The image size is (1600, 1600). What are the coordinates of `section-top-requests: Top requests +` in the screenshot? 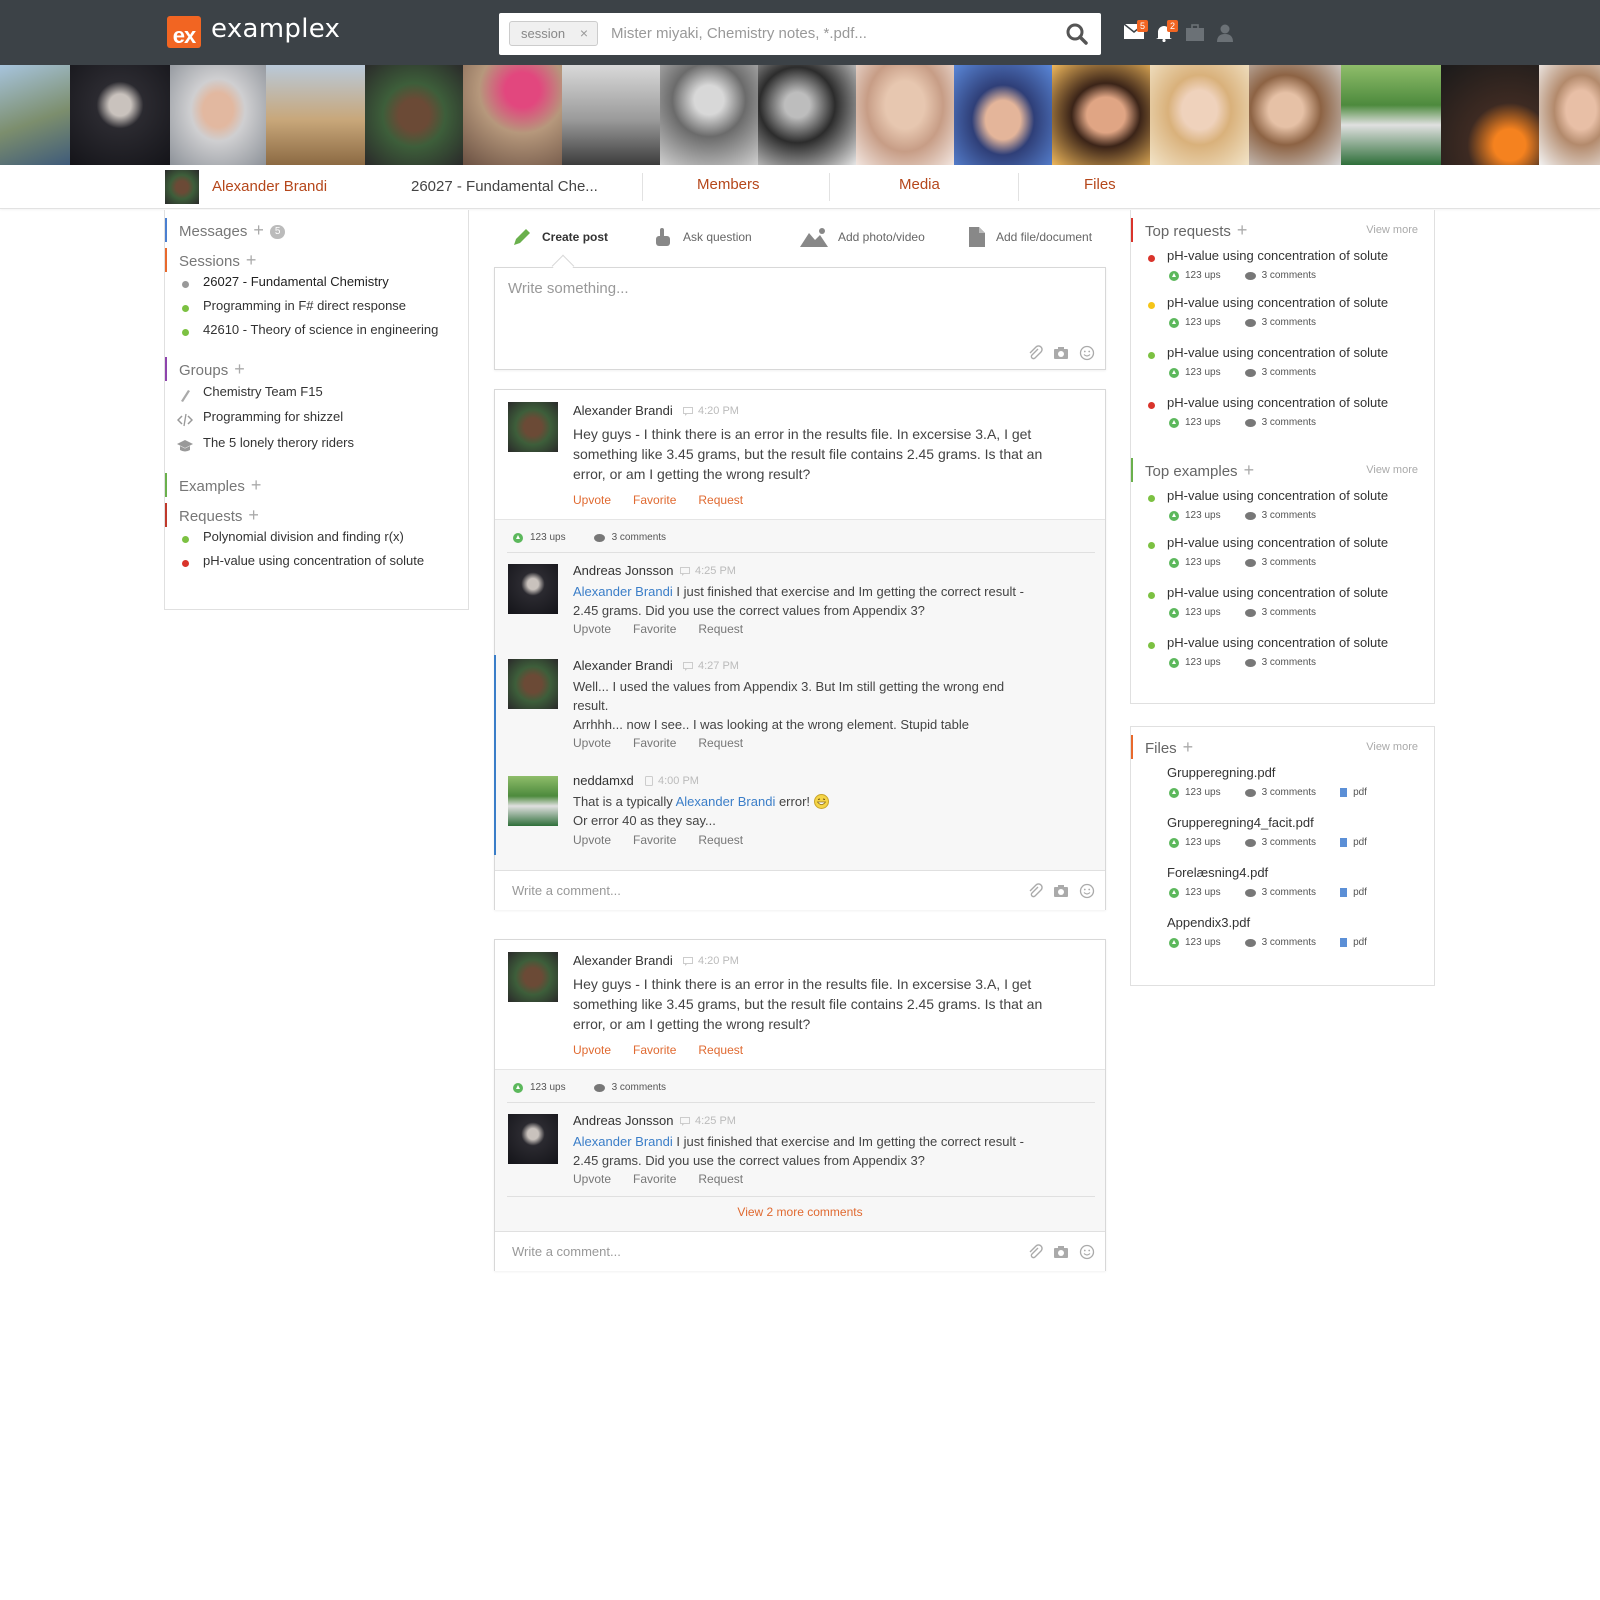 It's located at (1189, 230).